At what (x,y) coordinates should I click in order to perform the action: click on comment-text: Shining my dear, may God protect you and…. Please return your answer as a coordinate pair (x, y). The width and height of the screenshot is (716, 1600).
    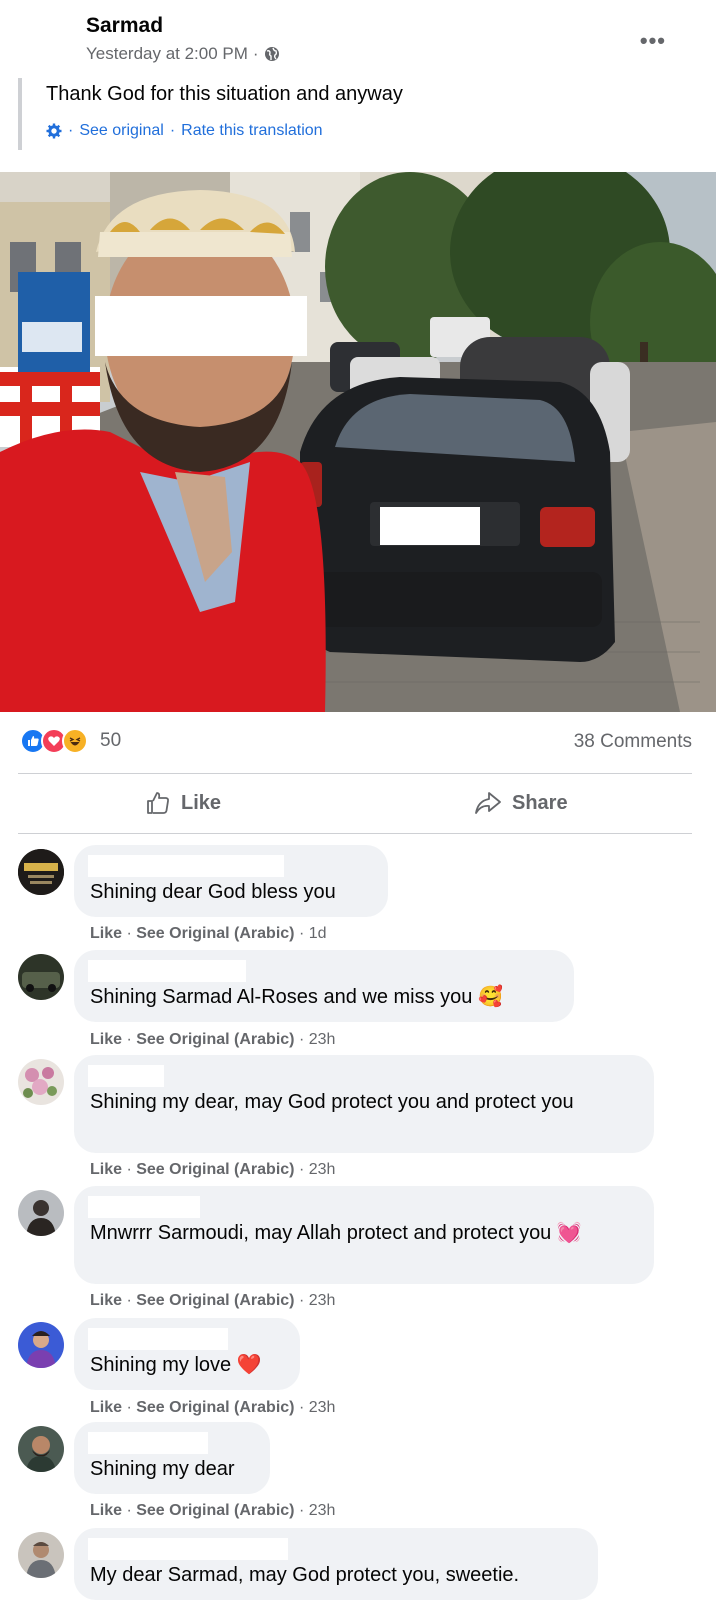
    Looking at the image, I should click on (332, 1102).